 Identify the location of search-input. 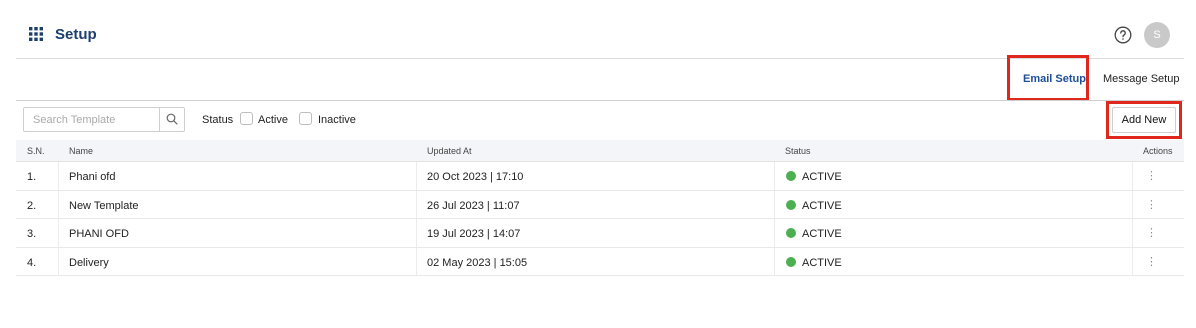
(91, 119).